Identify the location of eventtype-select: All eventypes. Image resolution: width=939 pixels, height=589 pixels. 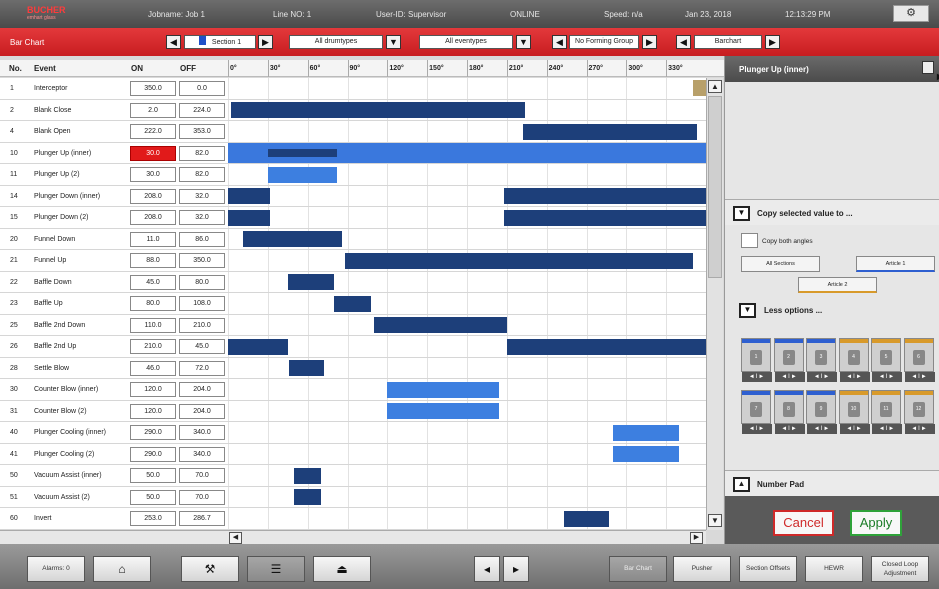
(466, 42).